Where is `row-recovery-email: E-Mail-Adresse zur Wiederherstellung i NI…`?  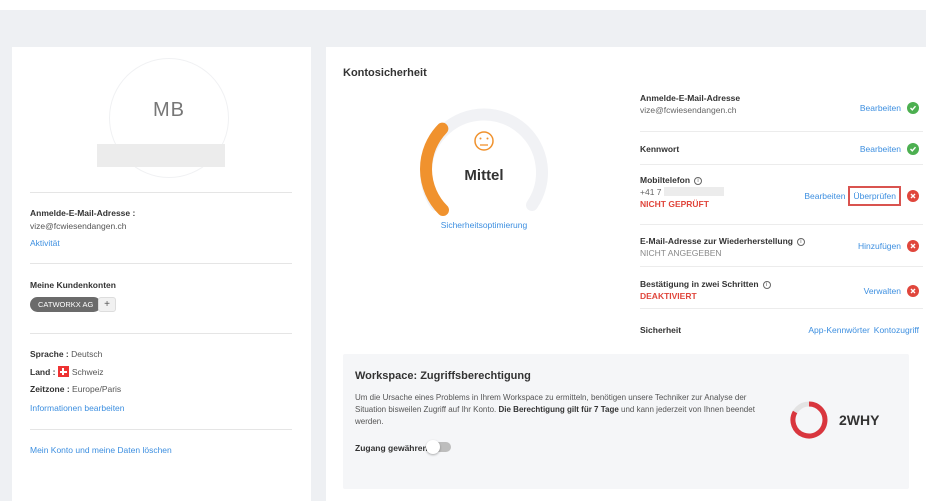
row-recovery-email: E-Mail-Adresse zur Wiederherstellung i NI… is located at coordinates (781, 246).